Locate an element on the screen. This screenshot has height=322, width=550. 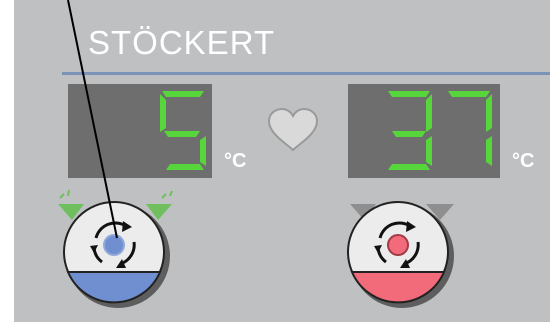
left-temperature-unit: °C is located at coordinates (235, 161).